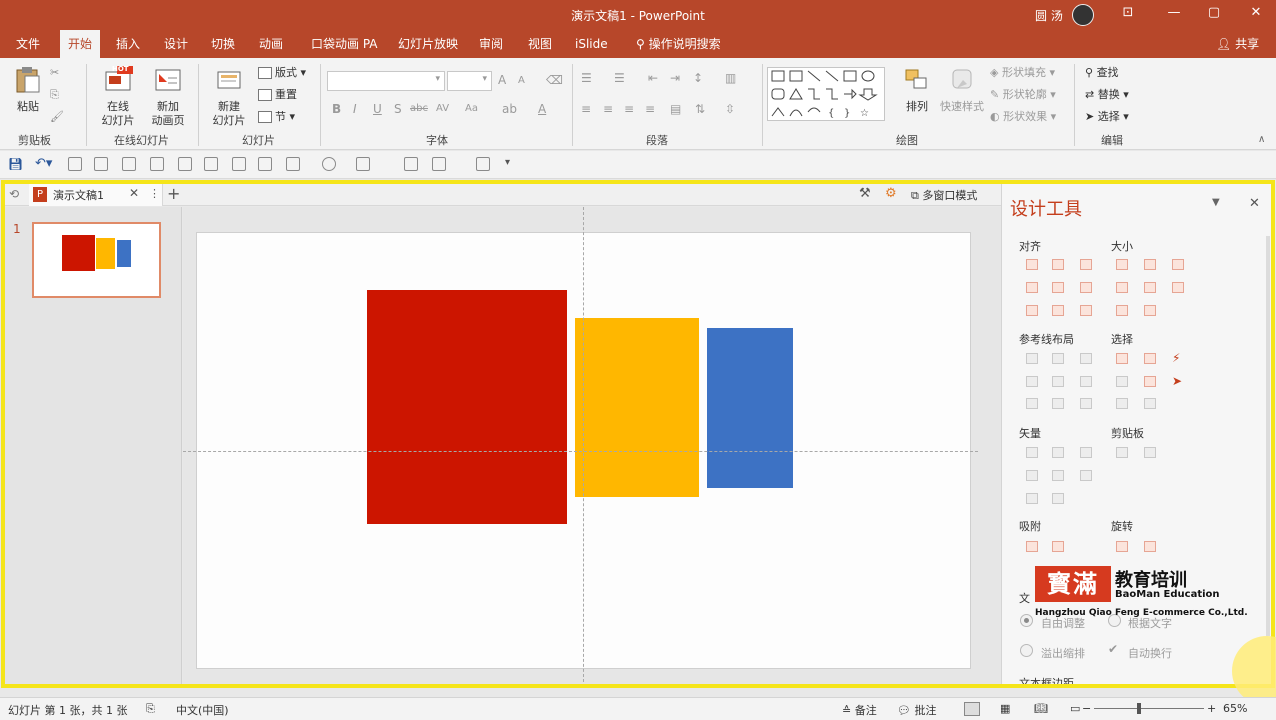 The height and width of the screenshot is (720, 1276). Describe the element at coordinates (1058, 452) in the screenshot. I see `vector-combine-icon` at that location.